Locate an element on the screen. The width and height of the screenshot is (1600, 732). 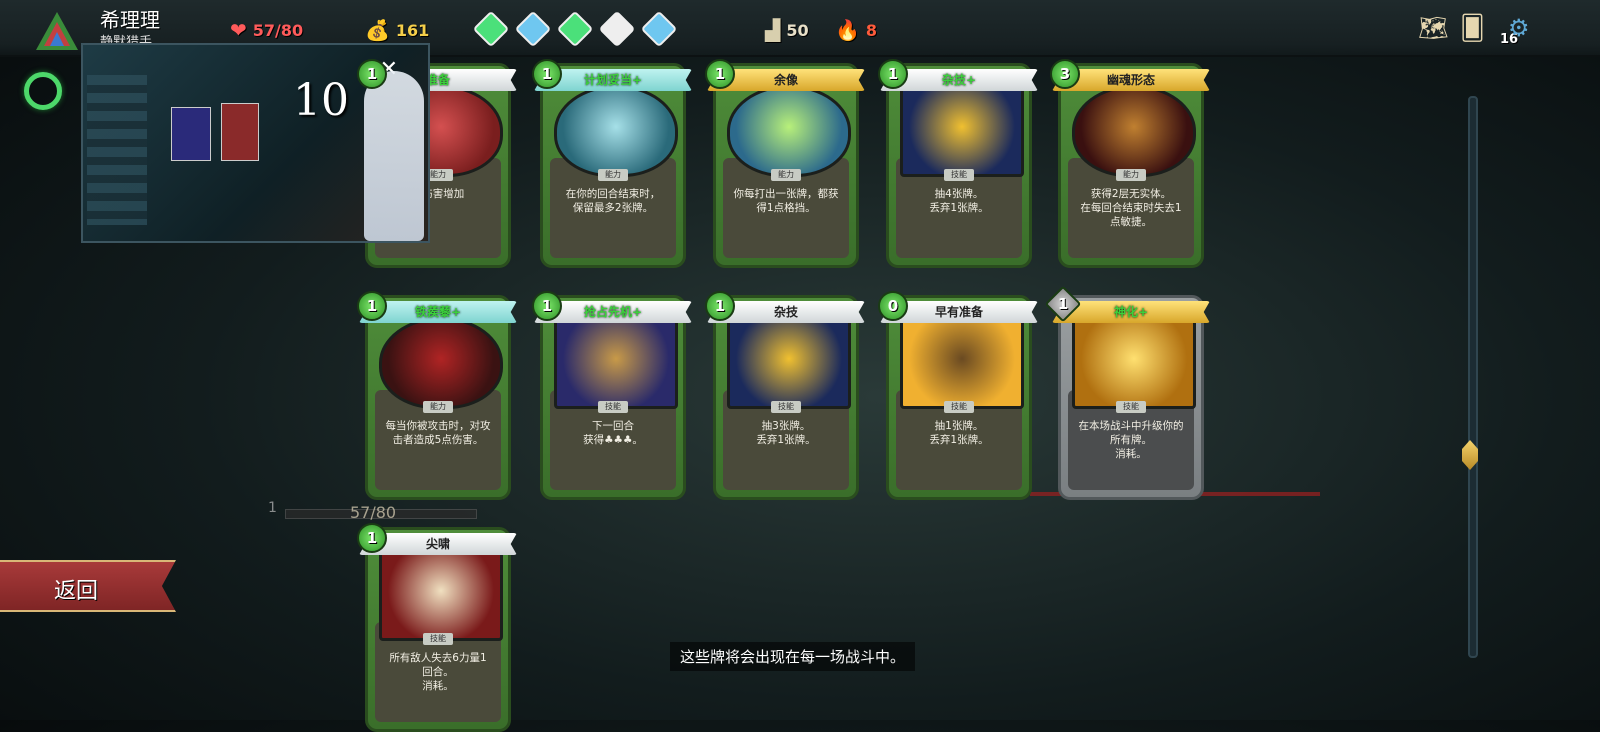
back-button: 返回 is located at coordinates (88, 586).